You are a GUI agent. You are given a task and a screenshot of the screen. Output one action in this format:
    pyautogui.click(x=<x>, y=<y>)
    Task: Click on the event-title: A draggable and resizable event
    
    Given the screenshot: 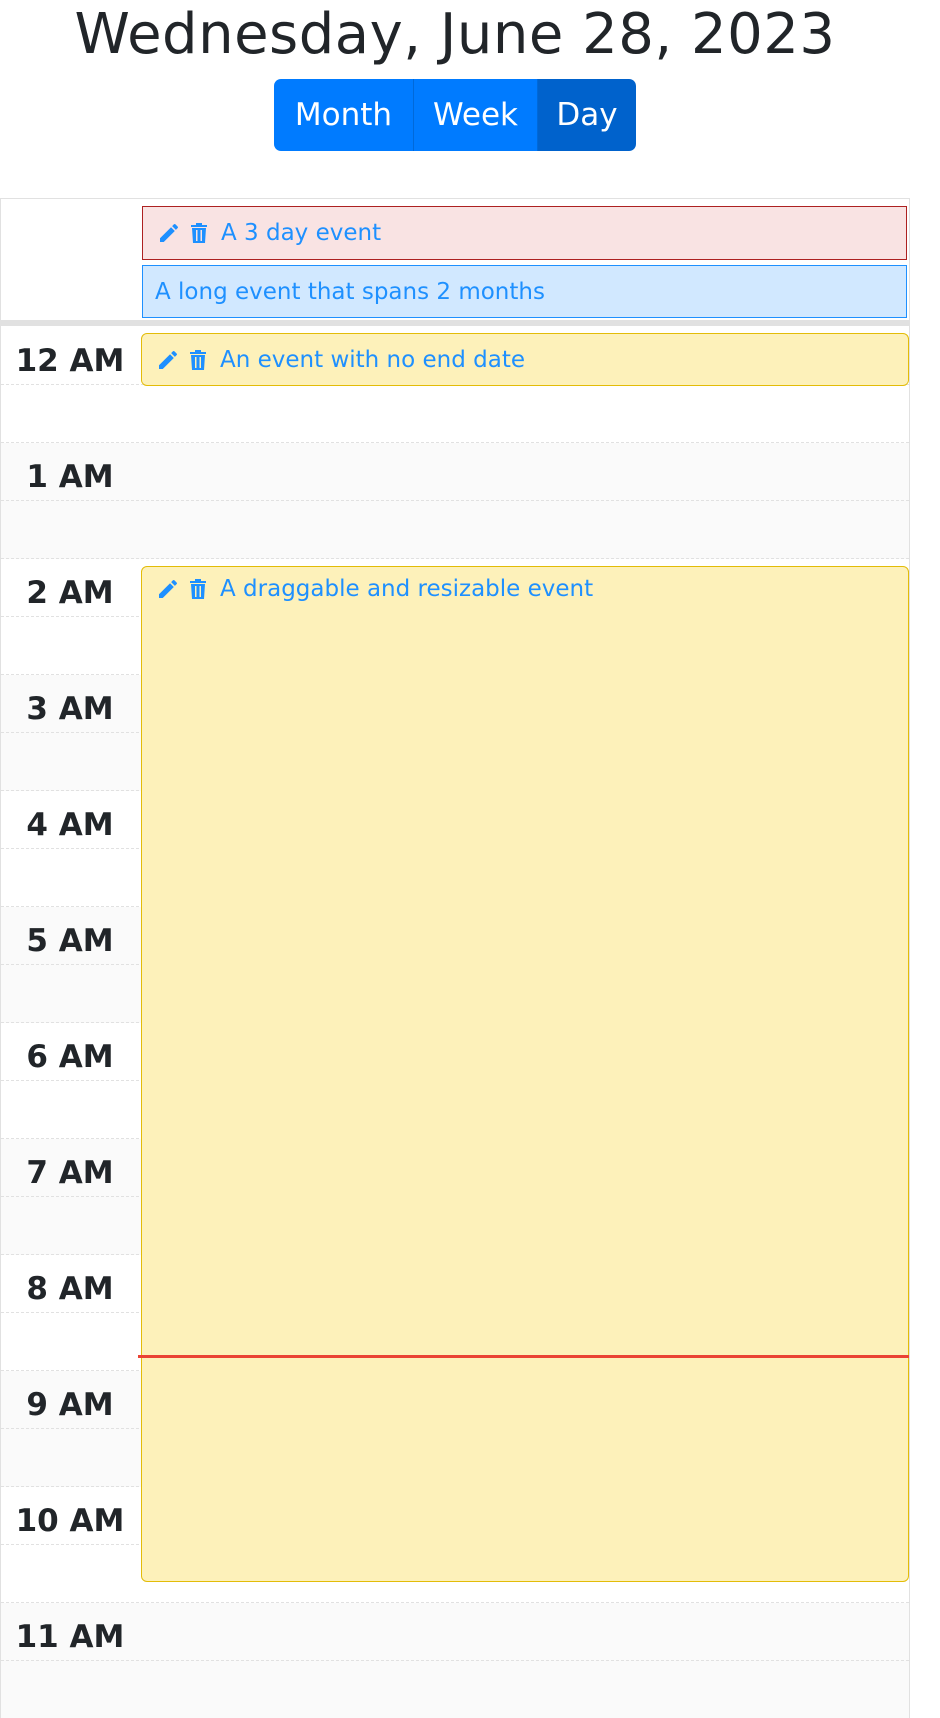 What is the action you would take?
    pyautogui.click(x=407, y=589)
    